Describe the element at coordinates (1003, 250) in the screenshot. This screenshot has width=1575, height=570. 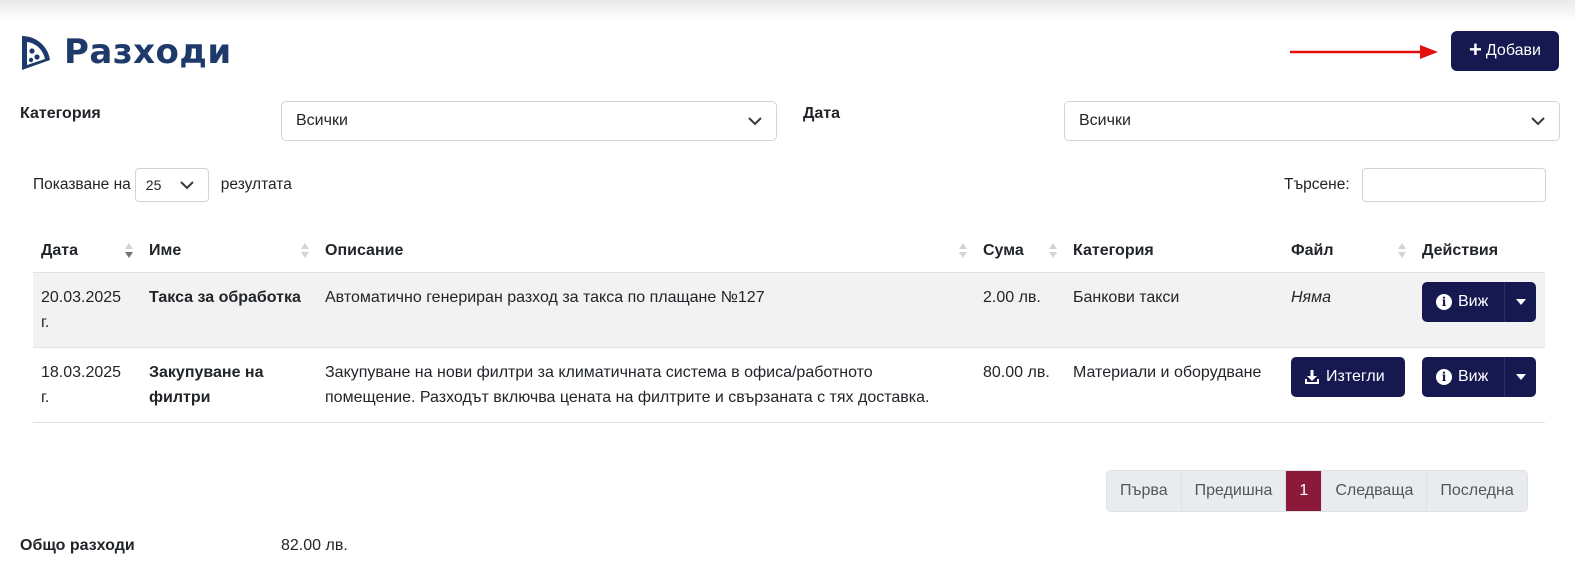
I see `column-header-label: Сума` at that location.